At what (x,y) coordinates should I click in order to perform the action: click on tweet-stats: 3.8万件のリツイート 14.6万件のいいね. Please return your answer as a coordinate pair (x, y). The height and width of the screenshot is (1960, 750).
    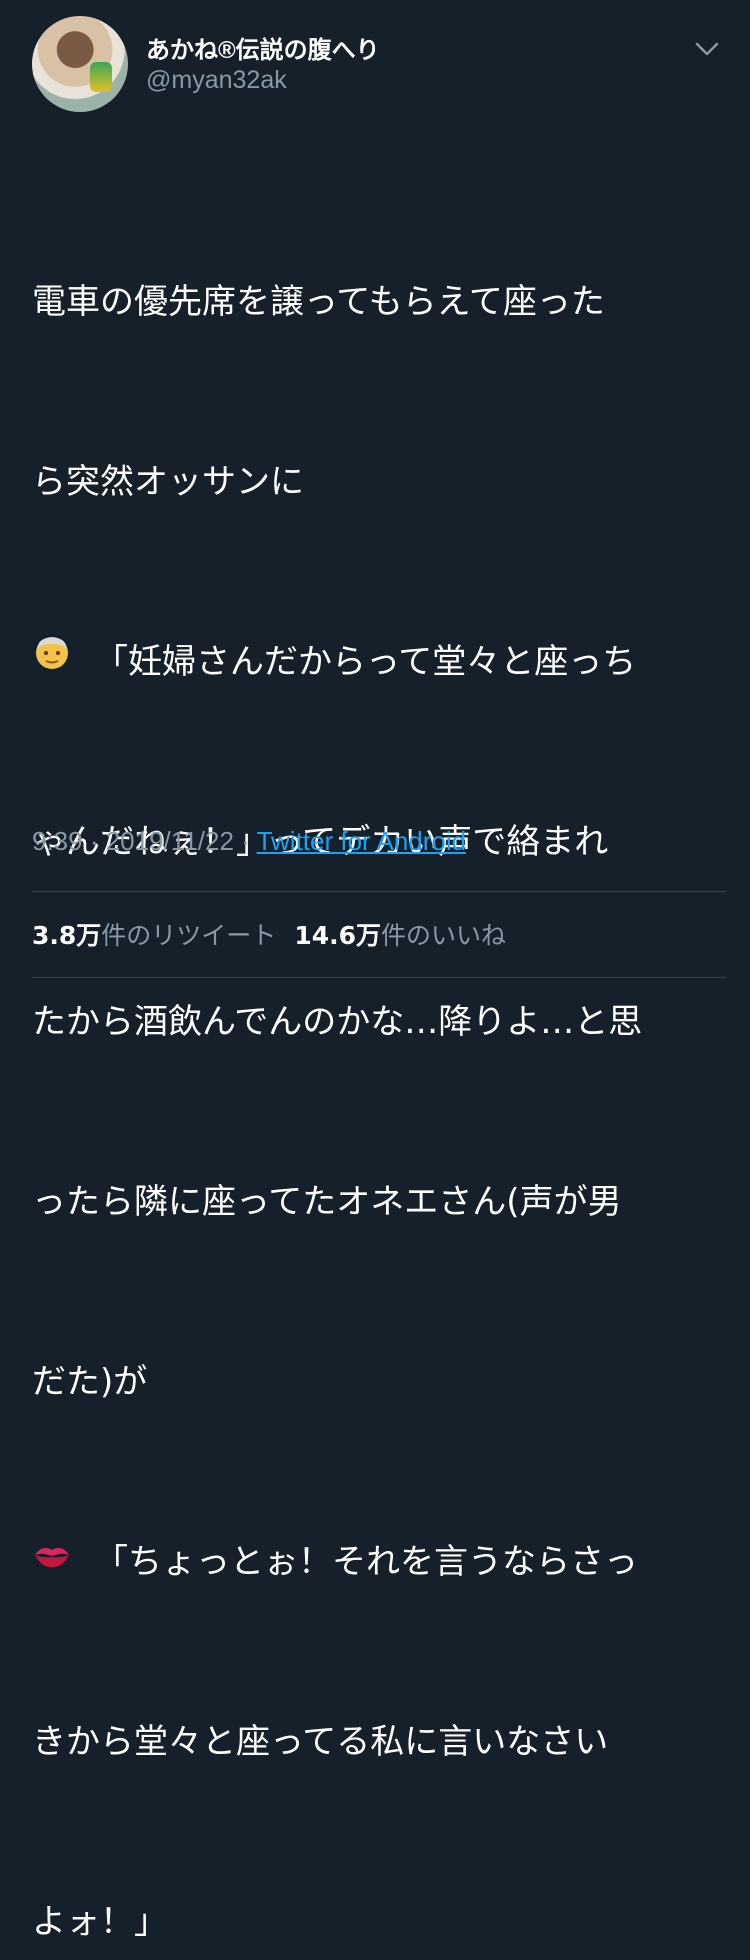
    Looking at the image, I should click on (269, 934).